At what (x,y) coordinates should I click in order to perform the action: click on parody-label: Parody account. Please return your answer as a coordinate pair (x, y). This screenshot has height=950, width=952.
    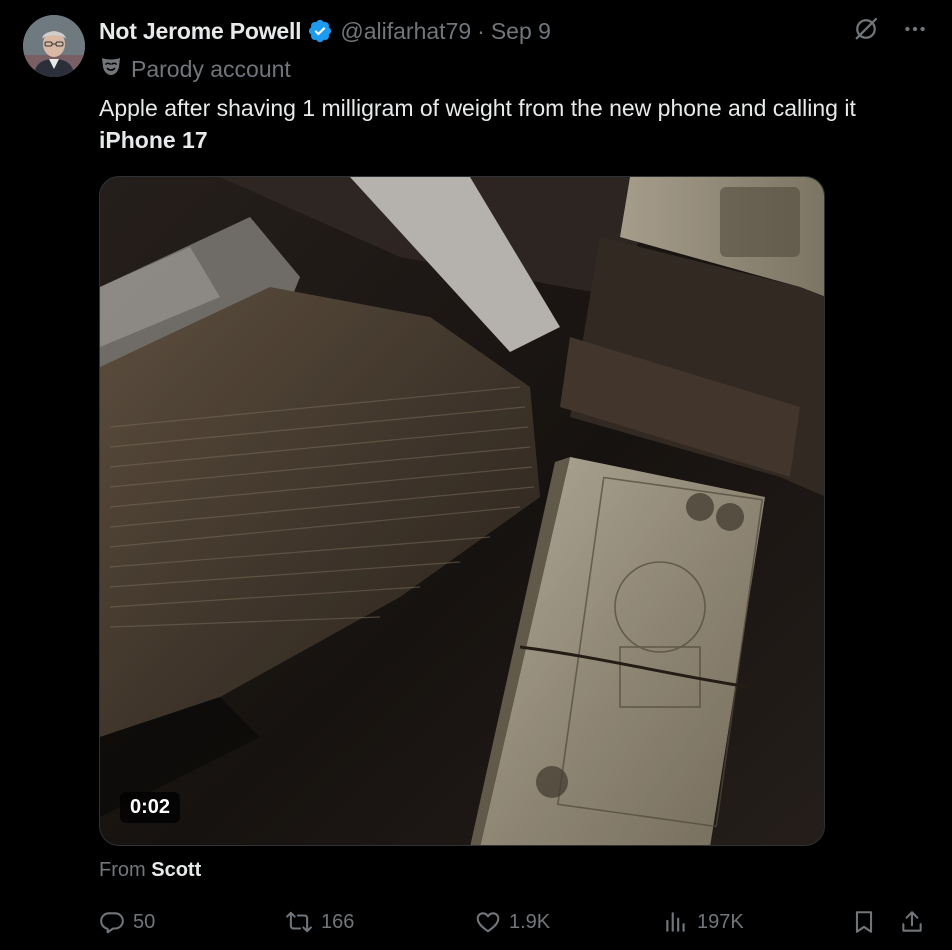
    Looking at the image, I should click on (195, 69).